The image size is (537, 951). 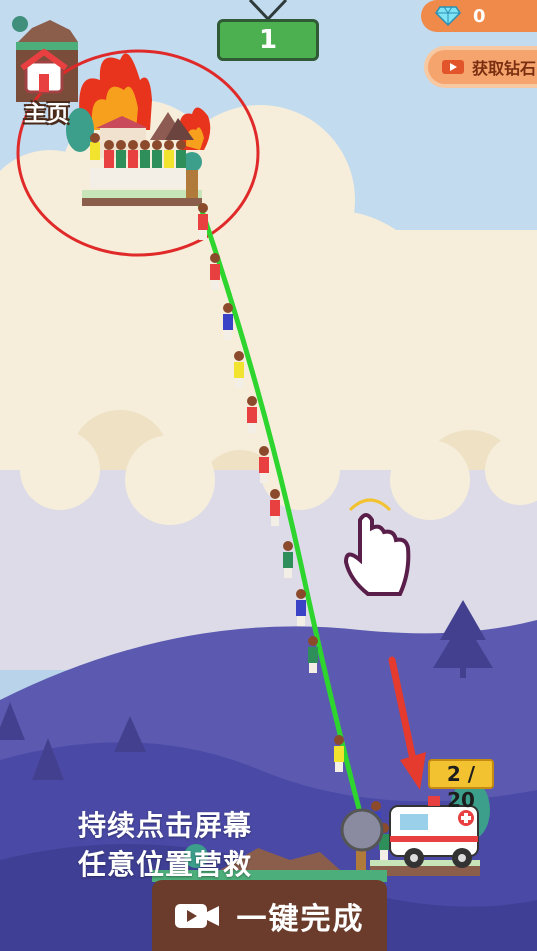 I want to click on home-label: 主页, so click(x=47, y=112).